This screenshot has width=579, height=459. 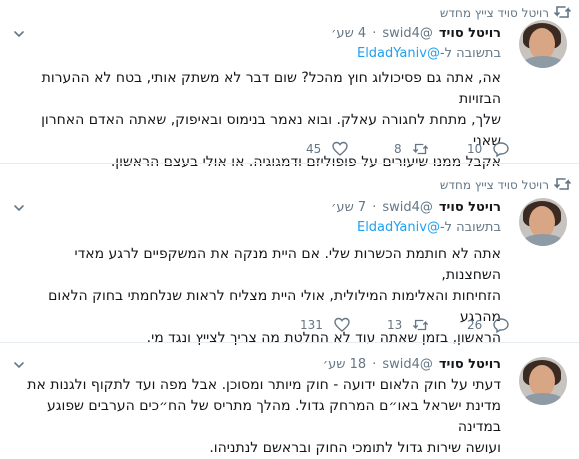 What do you see at coordinates (348, 33) in the screenshot?
I see `tweet-time: 4 שע׳` at bounding box center [348, 33].